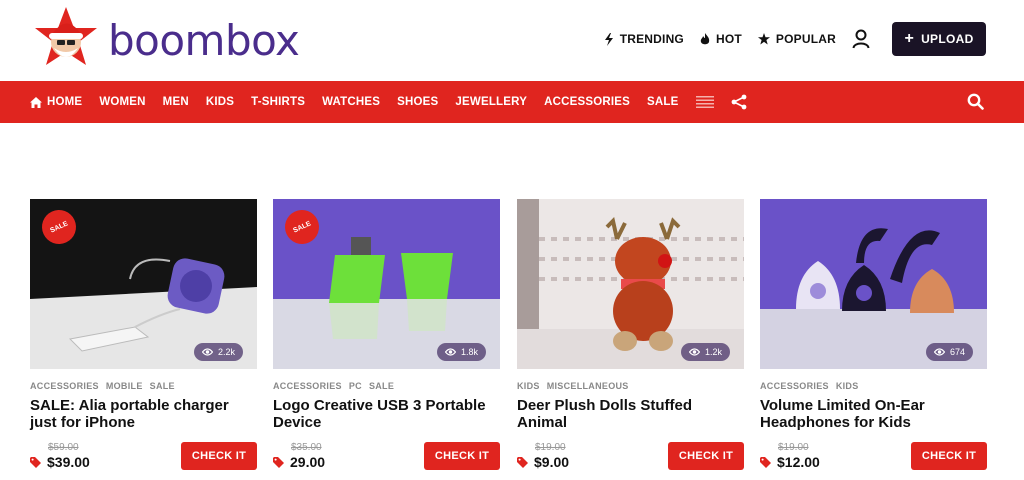 Image resolution: width=1024 pixels, height=480 pixels. I want to click on share-icon, so click(741, 102).